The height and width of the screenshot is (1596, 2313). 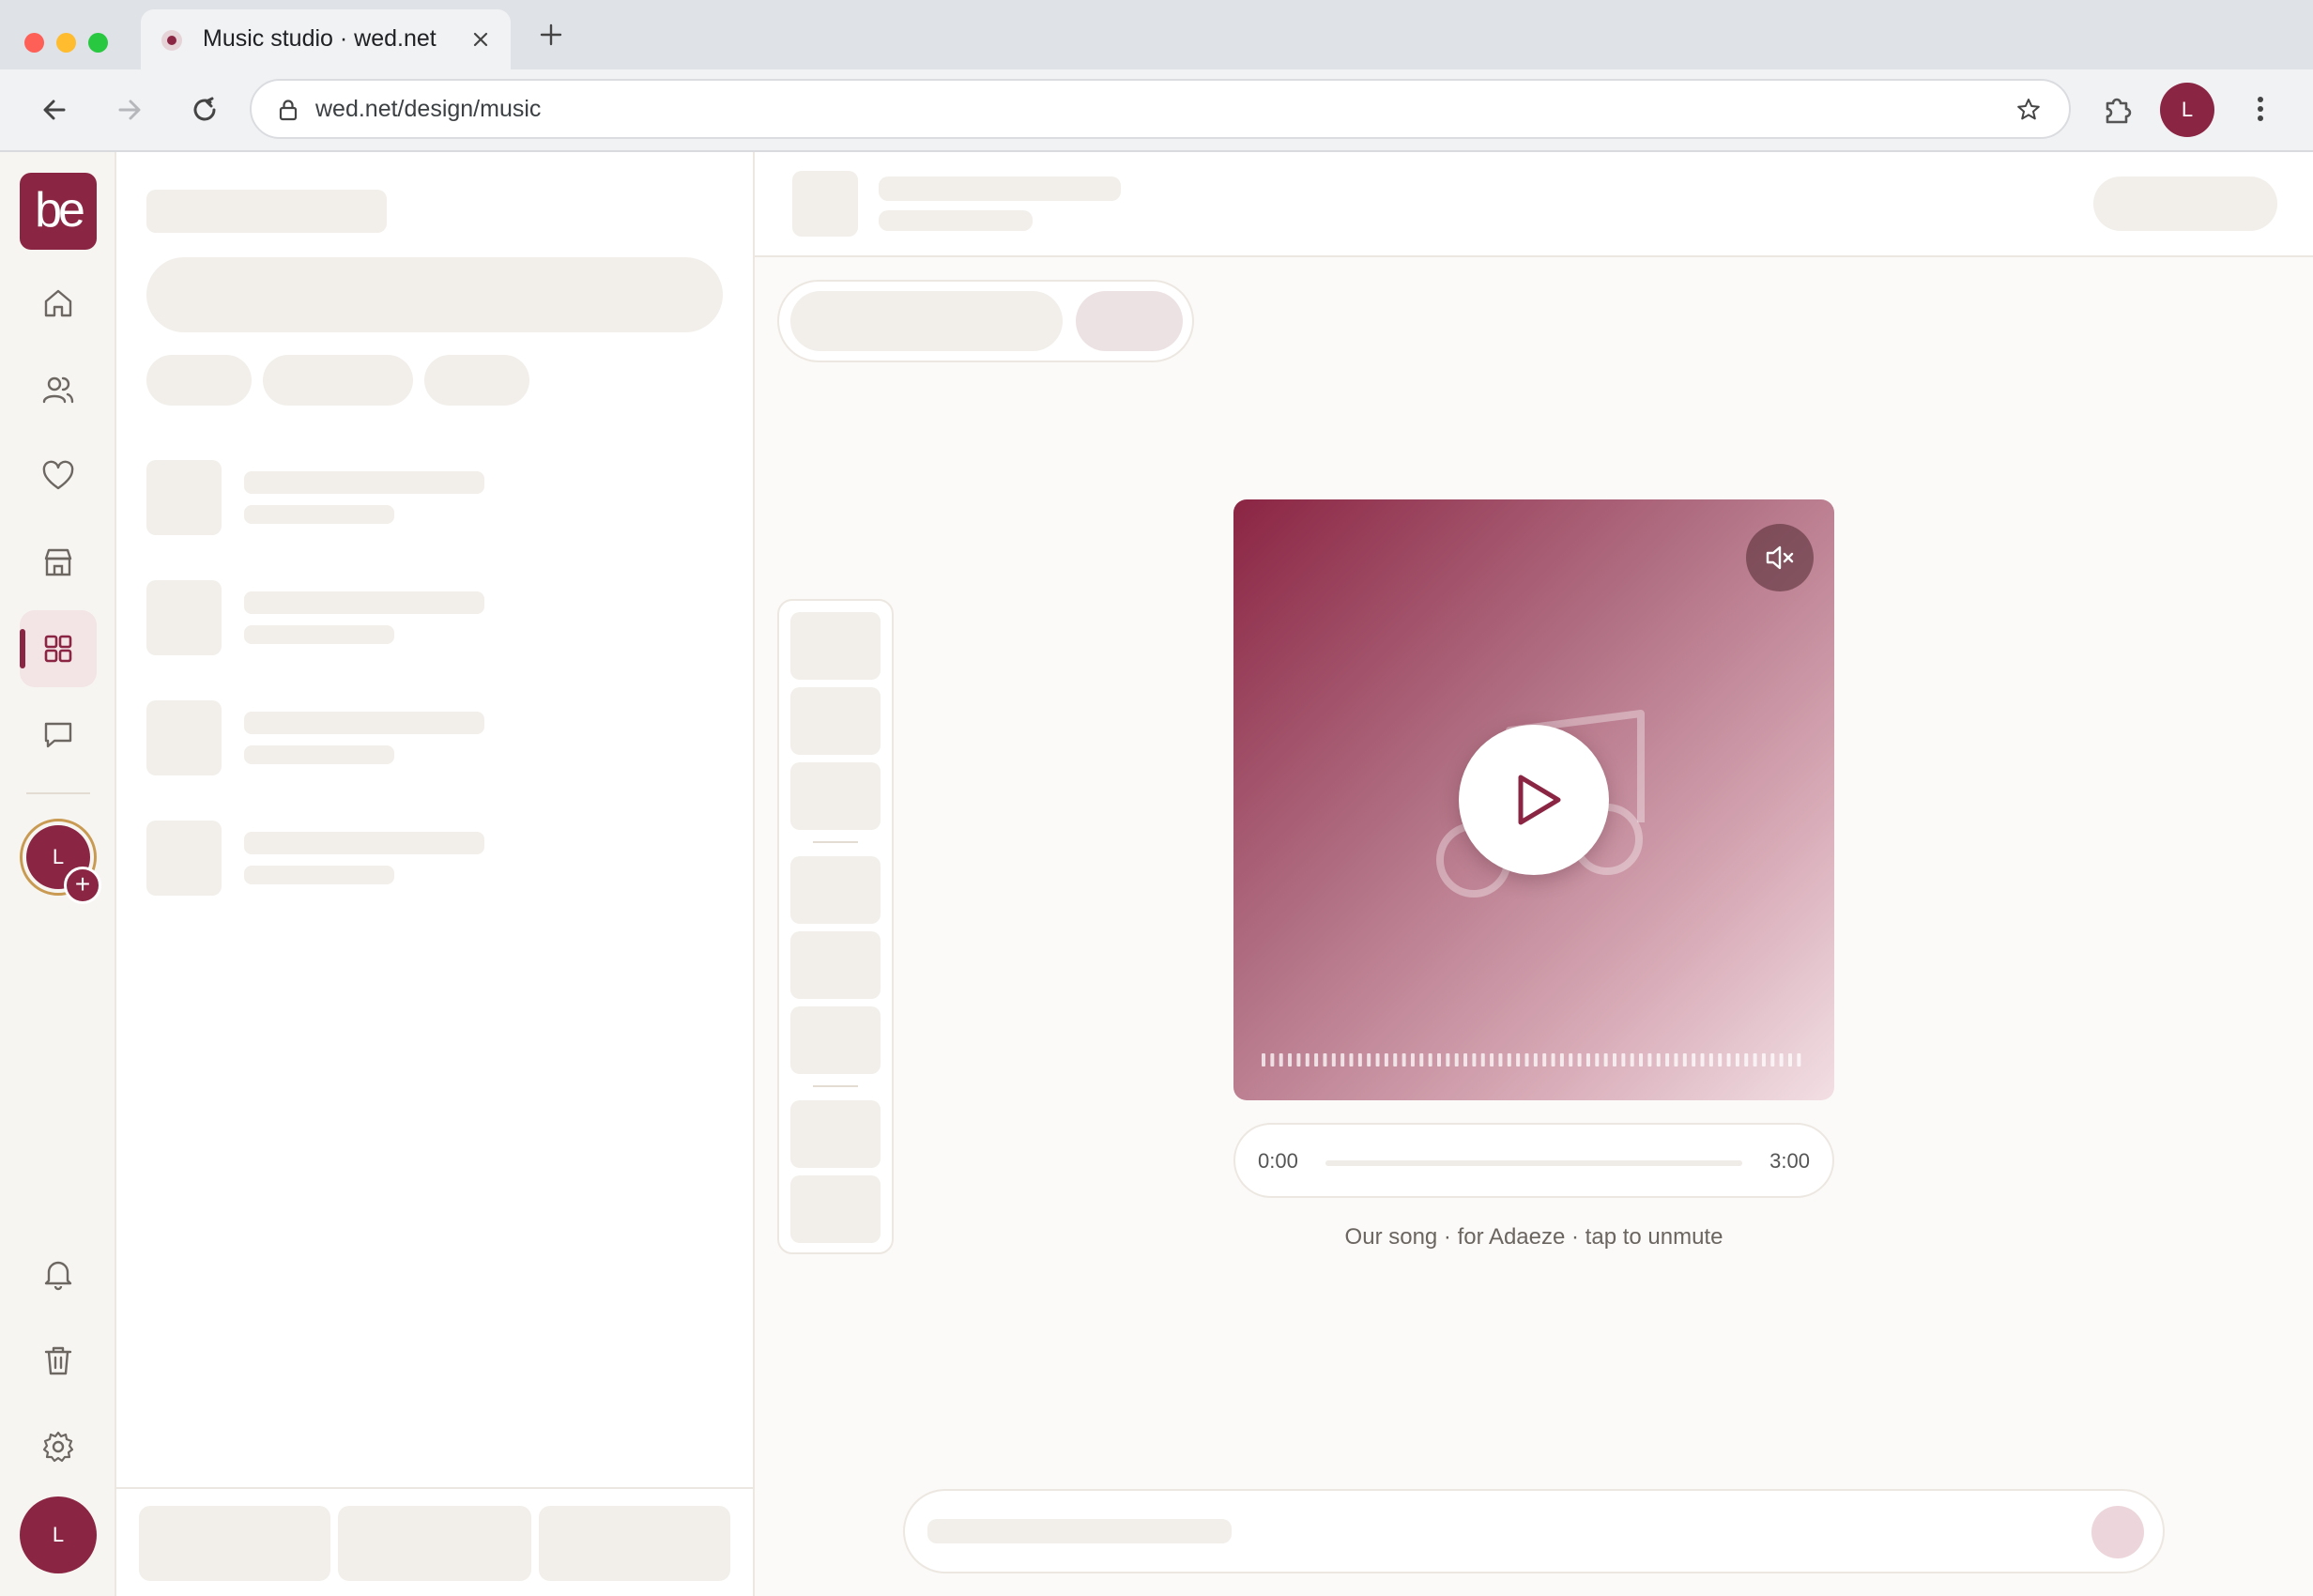 I want to click on rail-item-vendors, so click(x=58, y=562).